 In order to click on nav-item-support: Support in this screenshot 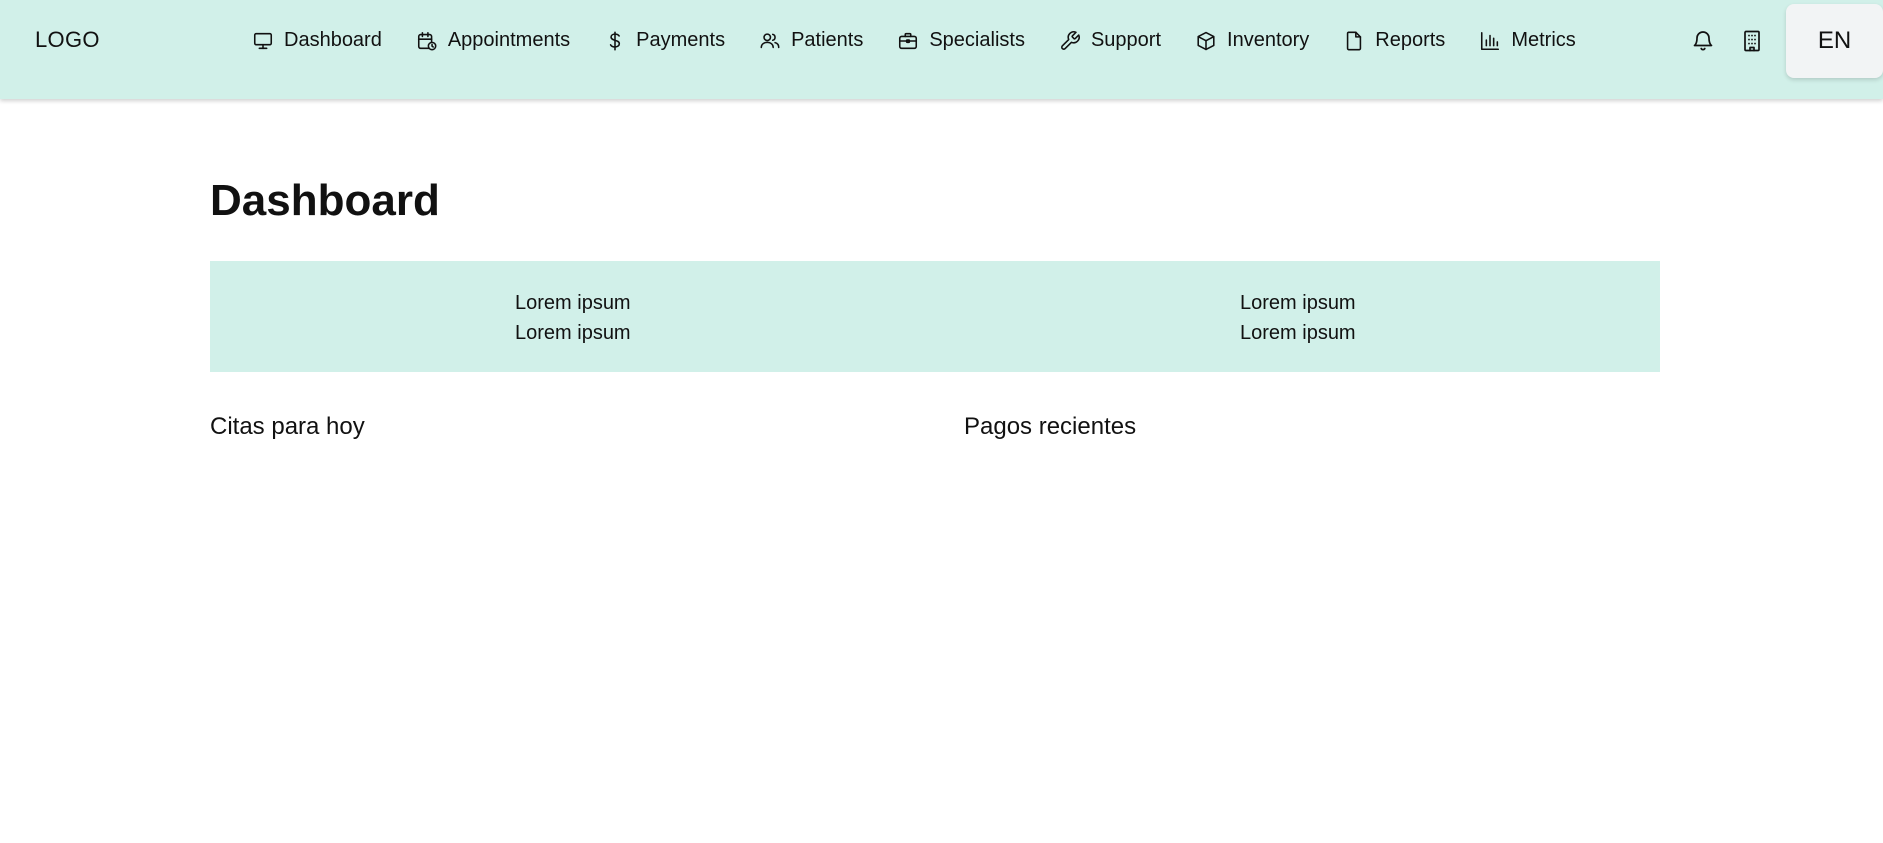, I will do `click(1110, 41)`.